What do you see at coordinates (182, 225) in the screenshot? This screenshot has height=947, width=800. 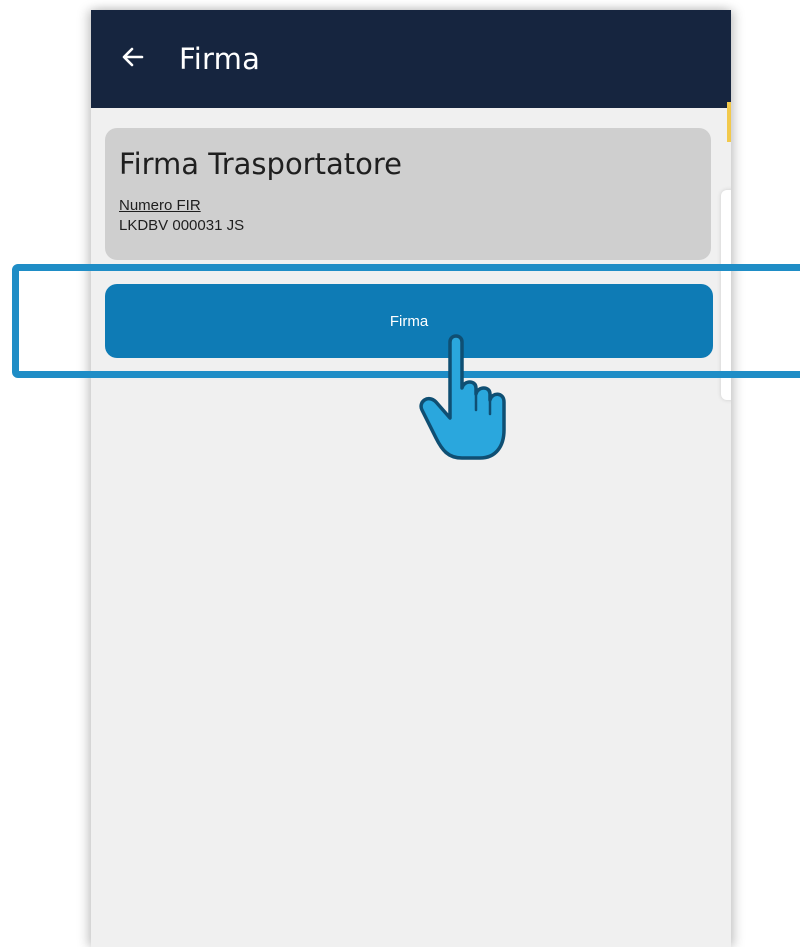 I see `fir-number-value: LKDBV 000031 JS` at bounding box center [182, 225].